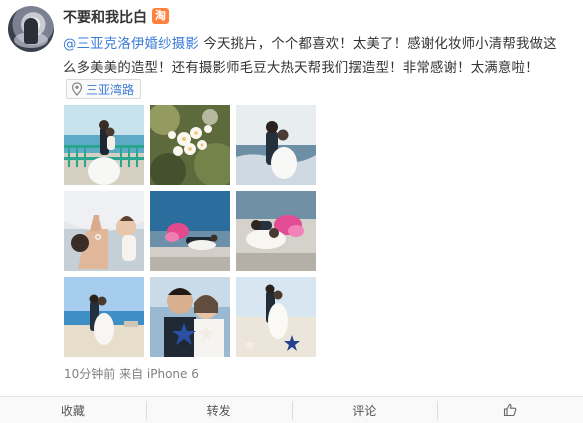 The height and width of the screenshot is (423, 583). I want to click on post-text-line1: 今天挑片，个个都喜欢！太美了！感谢化妆师小清帮我做这, so click(377, 44).